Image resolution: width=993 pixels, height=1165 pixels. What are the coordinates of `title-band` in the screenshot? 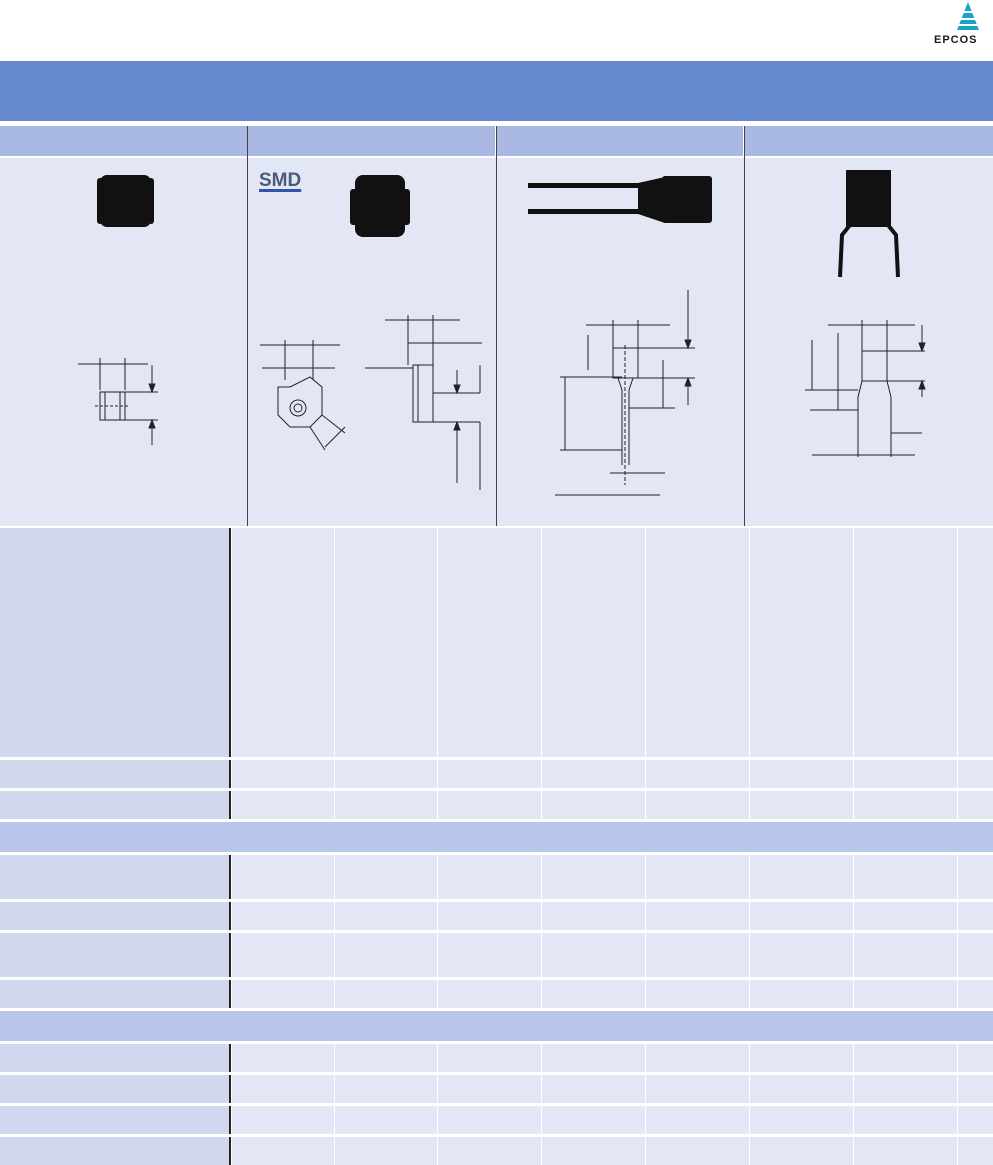 It's located at (496, 91).